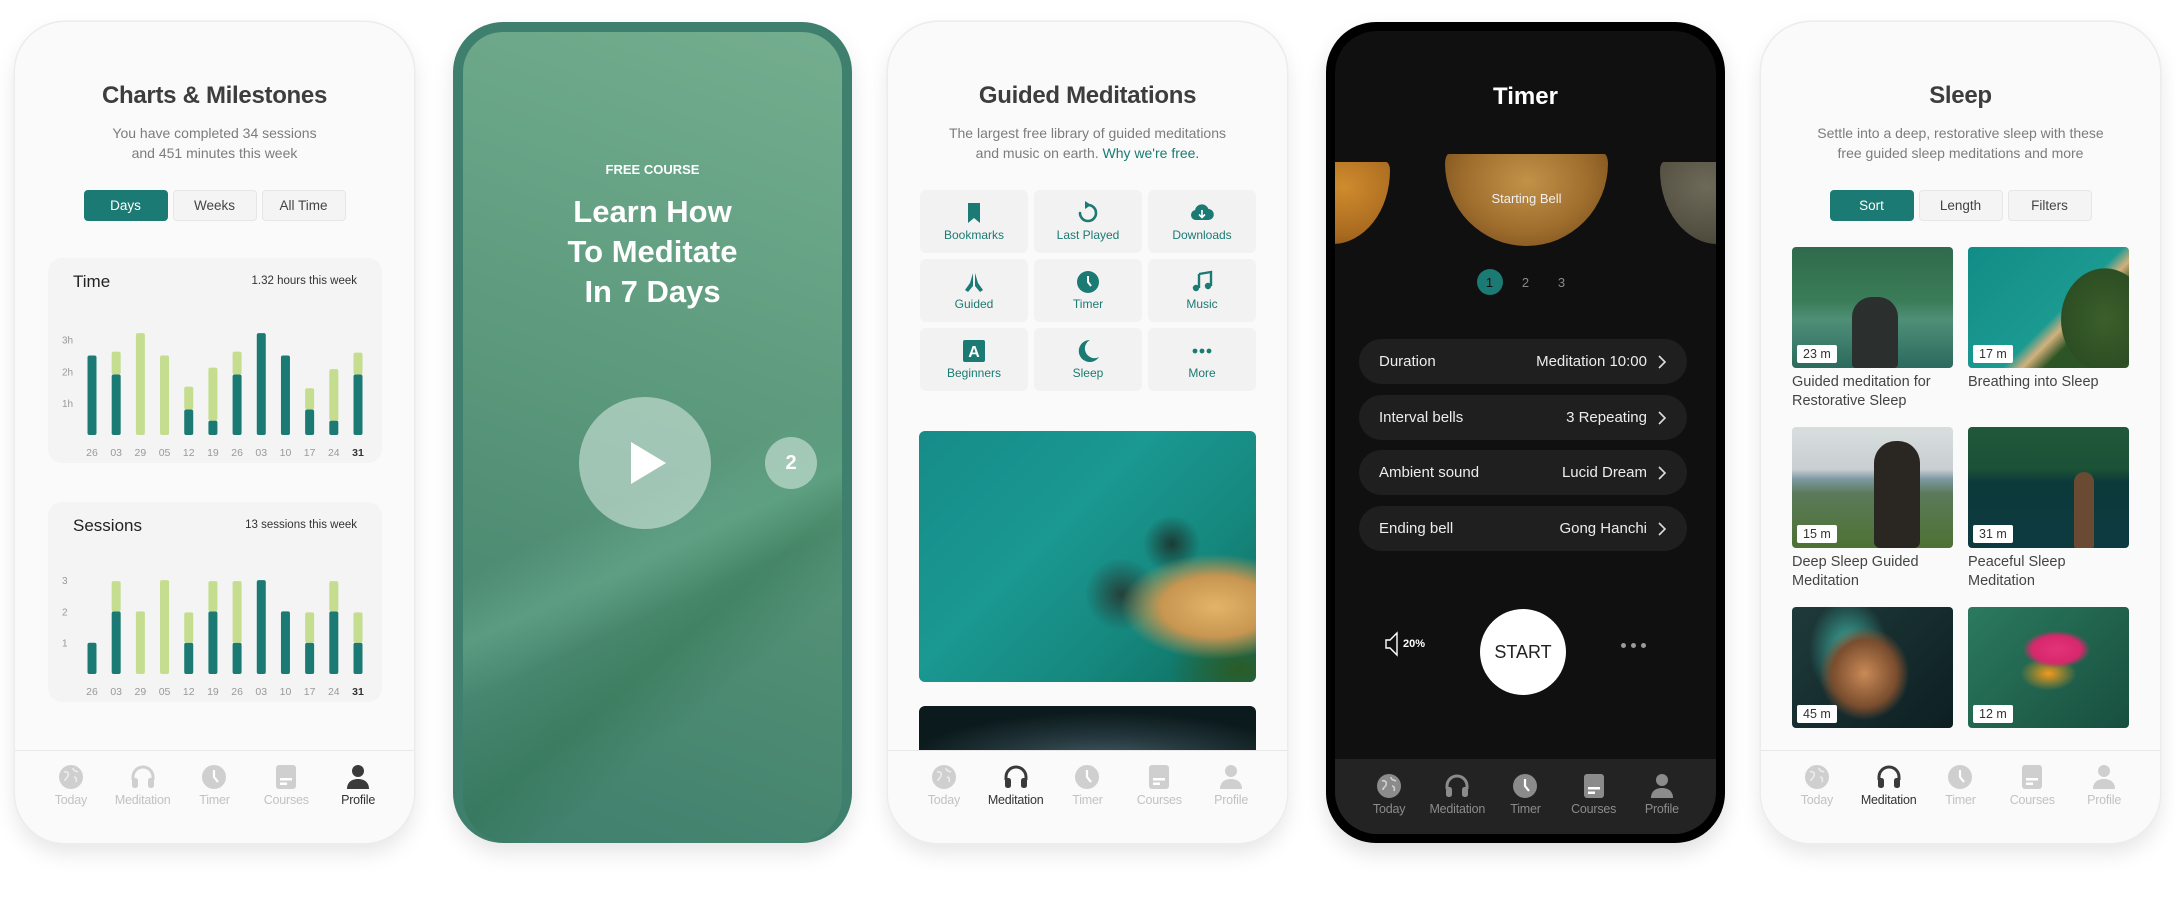 This screenshot has width=2175, height=923. What do you see at coordinates (1872, 517) in the screenshot?
I see `sleep-item: 15 m Deep Sleep Guided Meditation` at bounding box center [1872, 517].